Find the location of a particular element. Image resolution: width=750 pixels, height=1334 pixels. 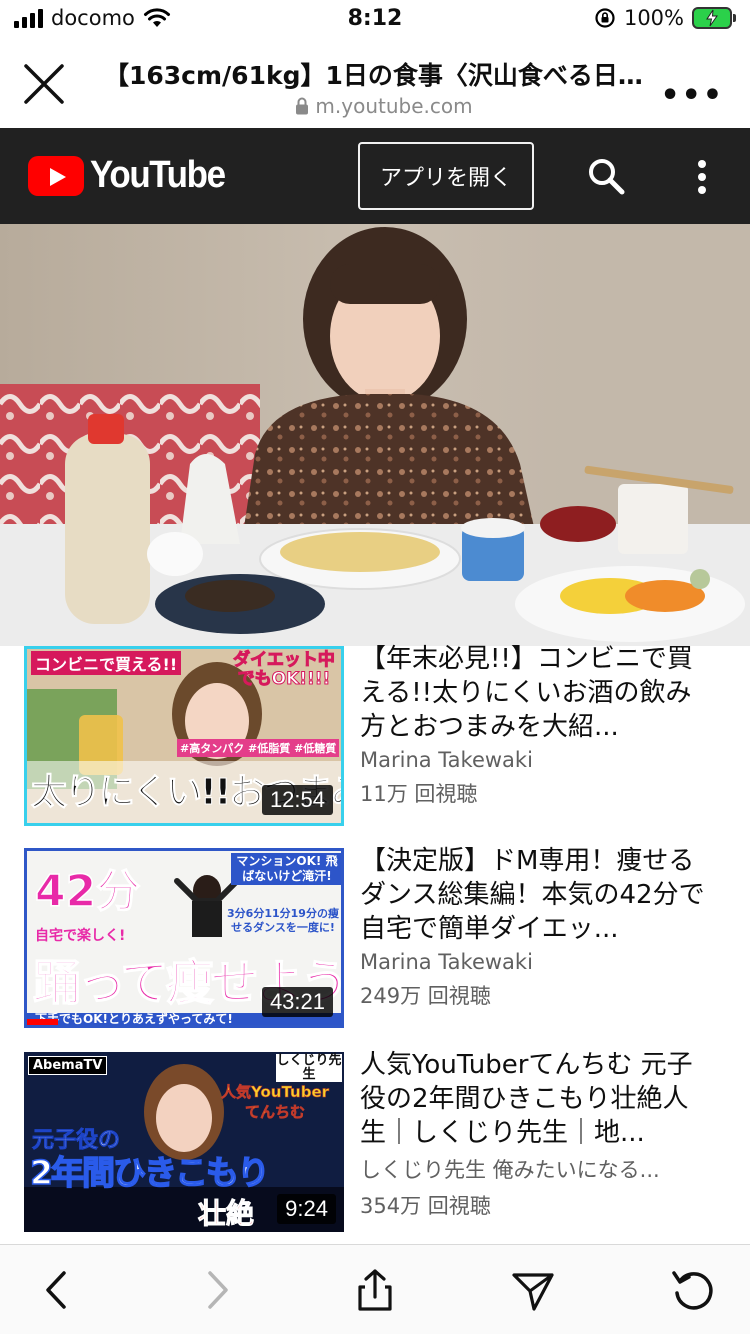

video-views: 354万 回視聴 is located at coordinates (425, 1206).